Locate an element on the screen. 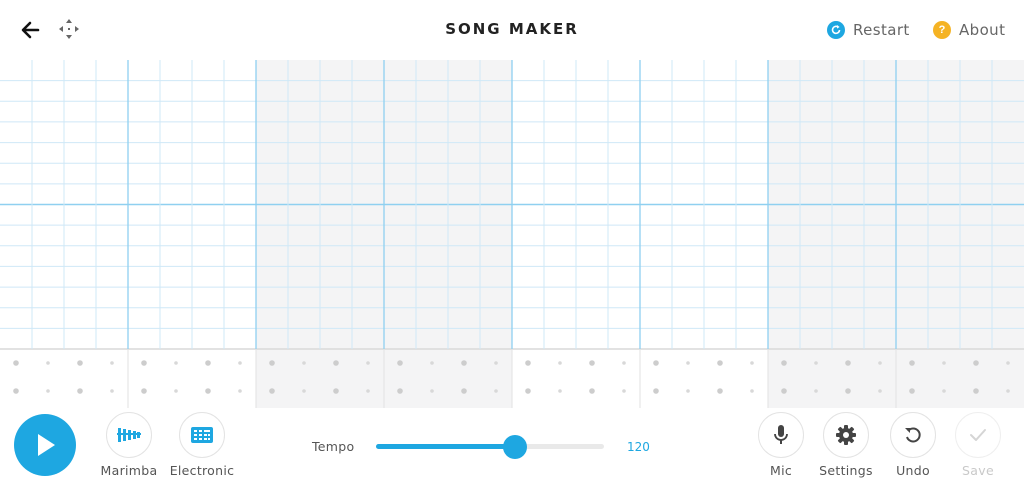  save-label: Save is located at coordinates (978, 470).